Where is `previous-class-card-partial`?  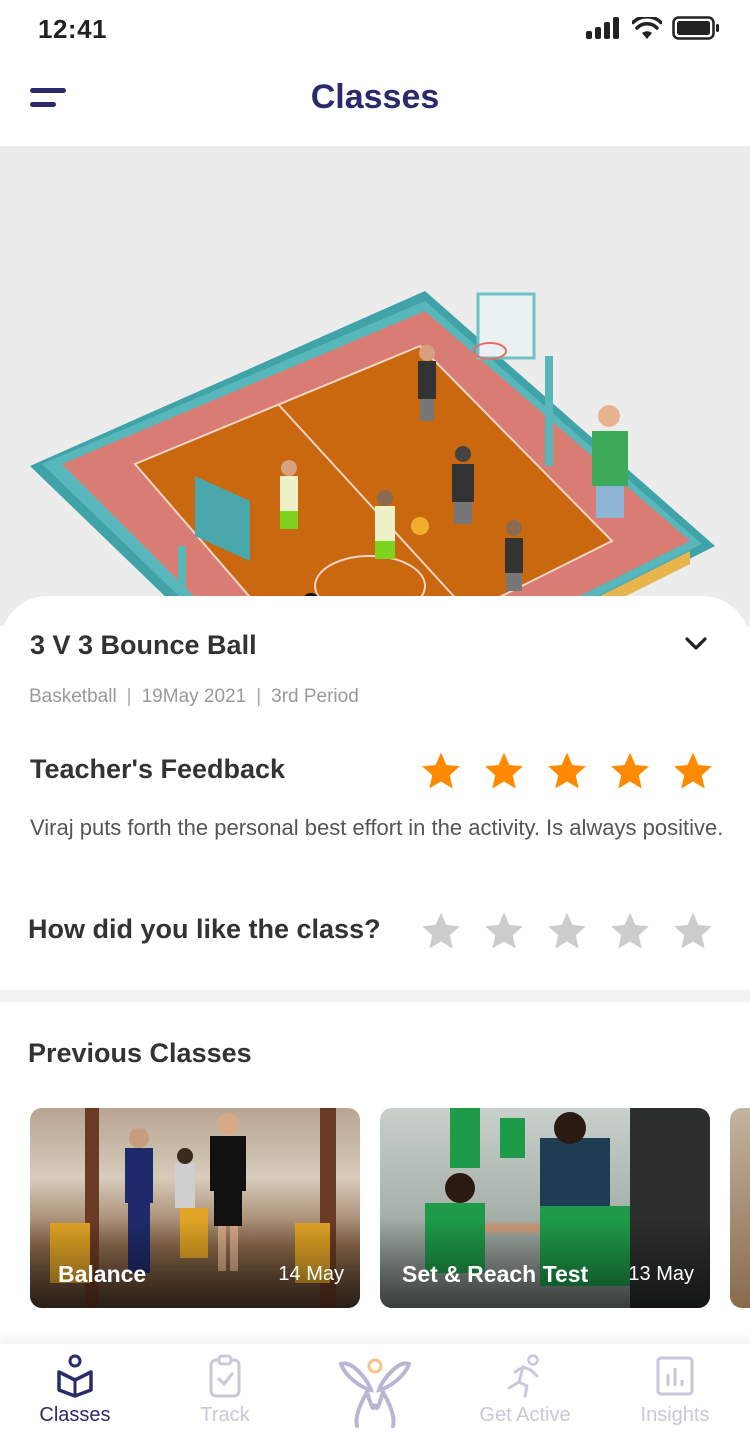
previous-class-card-partial is located at coordinates (740, 1208).